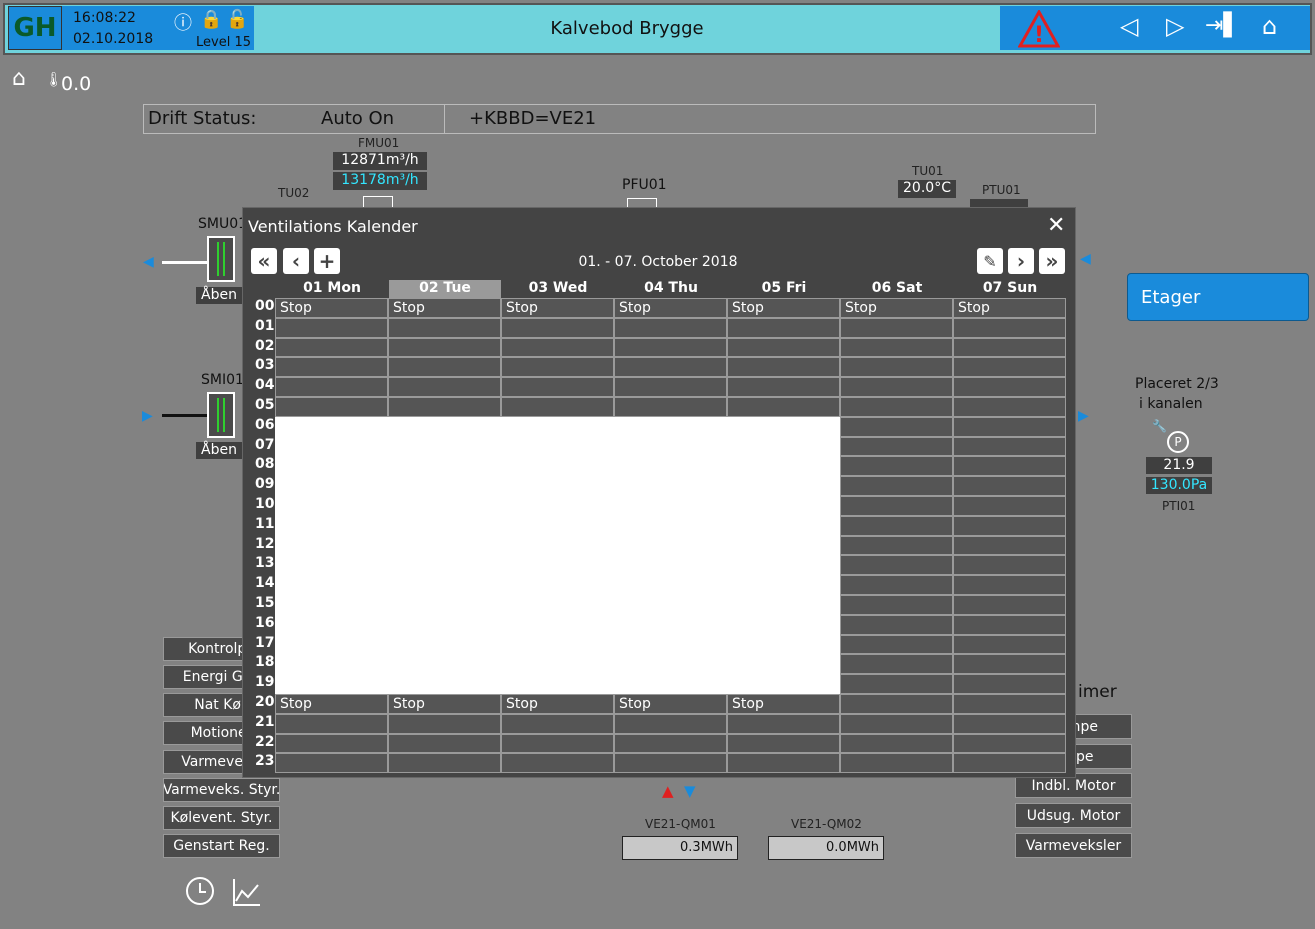 The height and width of the screenshot is (929, 1315). I want to click on double-chevron-right-icon: », so click(1052, 261).